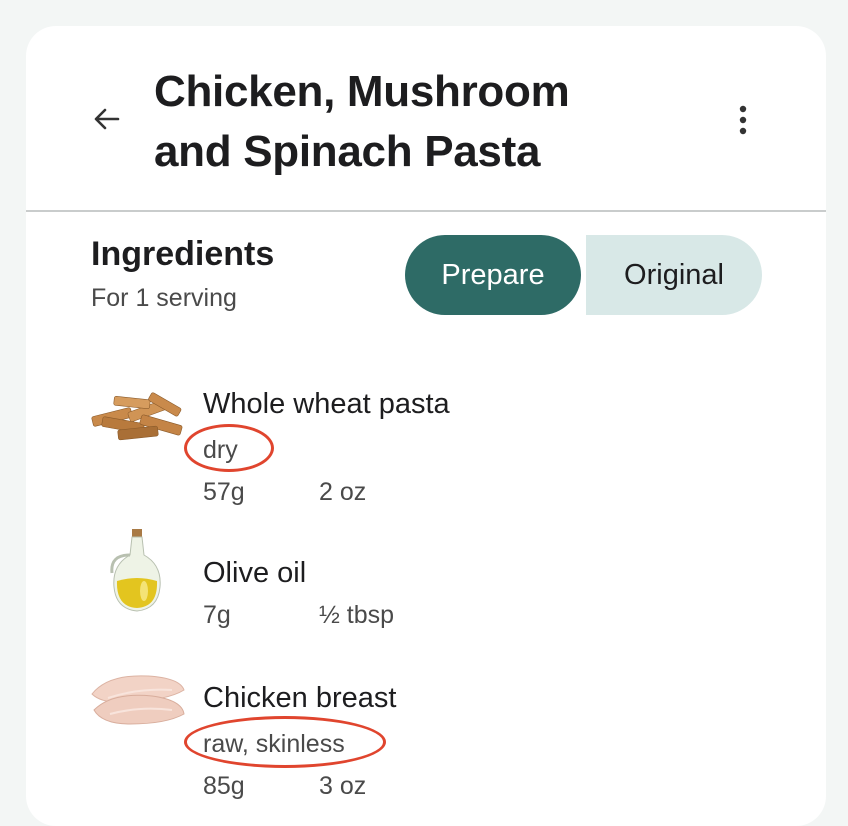 This screenshot has height=826, width=848. What do you see at coordinates (217, 615) in the screenshot?
I see `ingredient-grams: 7g` at bounding box center [217, 615].